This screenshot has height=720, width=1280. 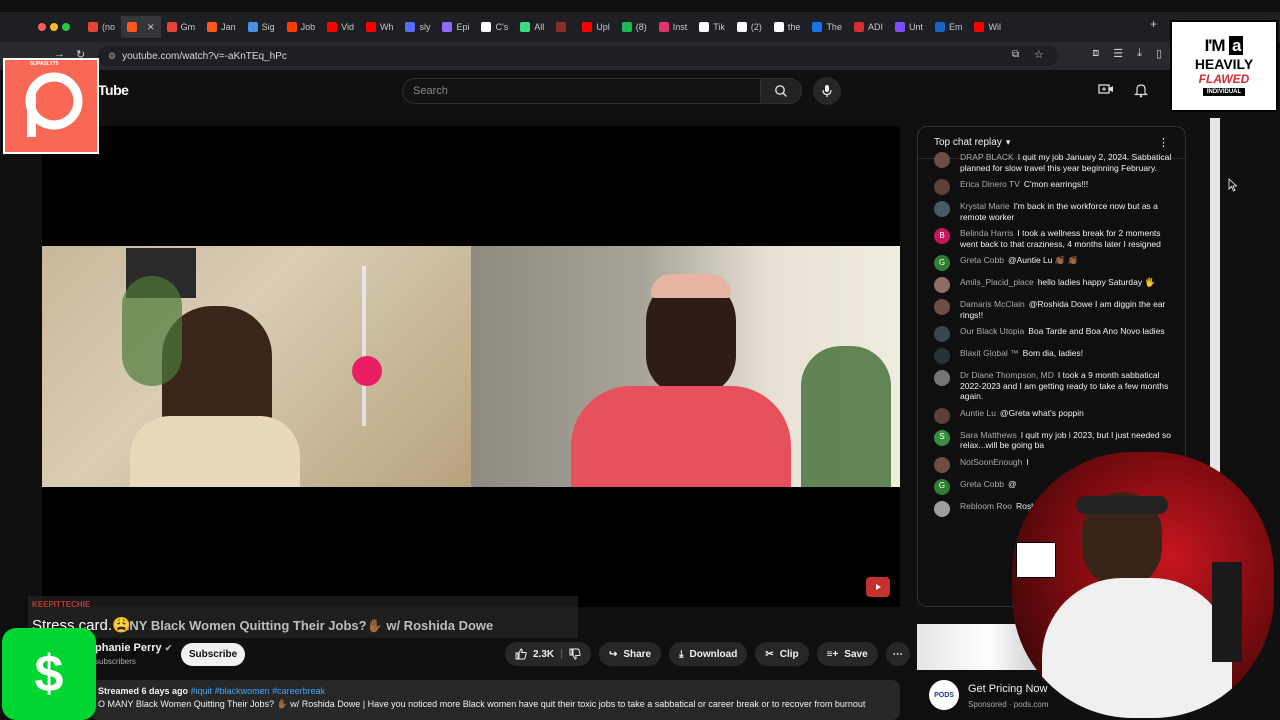 I want to click on create-video-icon, so click(x=1106, y=89).